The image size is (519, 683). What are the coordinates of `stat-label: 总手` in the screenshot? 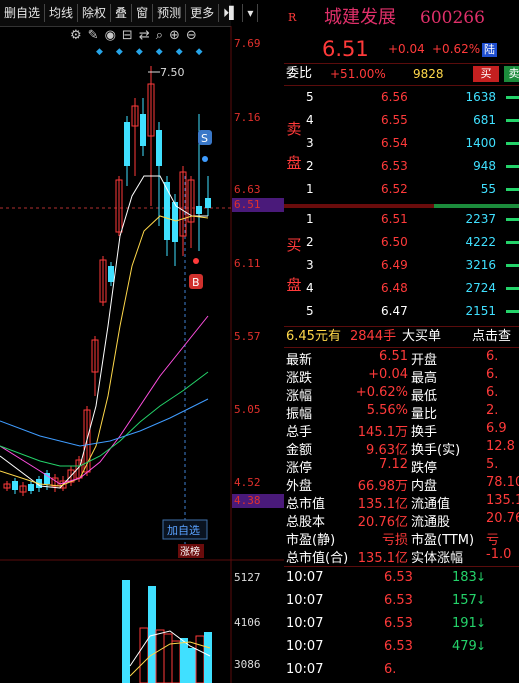 It's located at (299, 432).